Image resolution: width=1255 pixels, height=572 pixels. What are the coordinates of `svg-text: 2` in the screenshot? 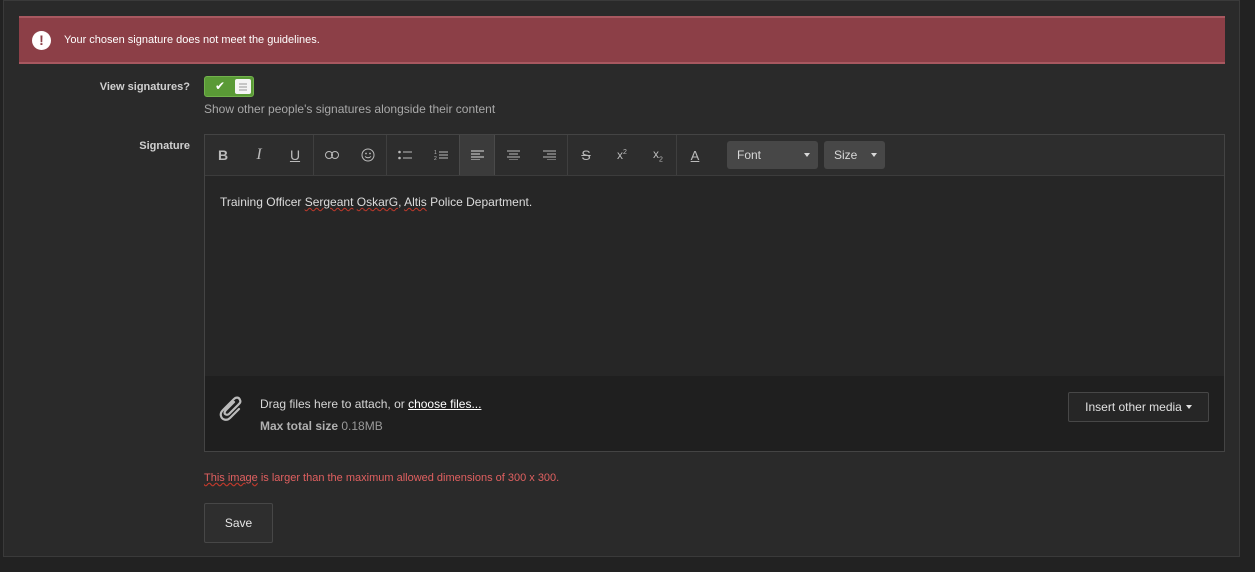 It's located at (435, 158).